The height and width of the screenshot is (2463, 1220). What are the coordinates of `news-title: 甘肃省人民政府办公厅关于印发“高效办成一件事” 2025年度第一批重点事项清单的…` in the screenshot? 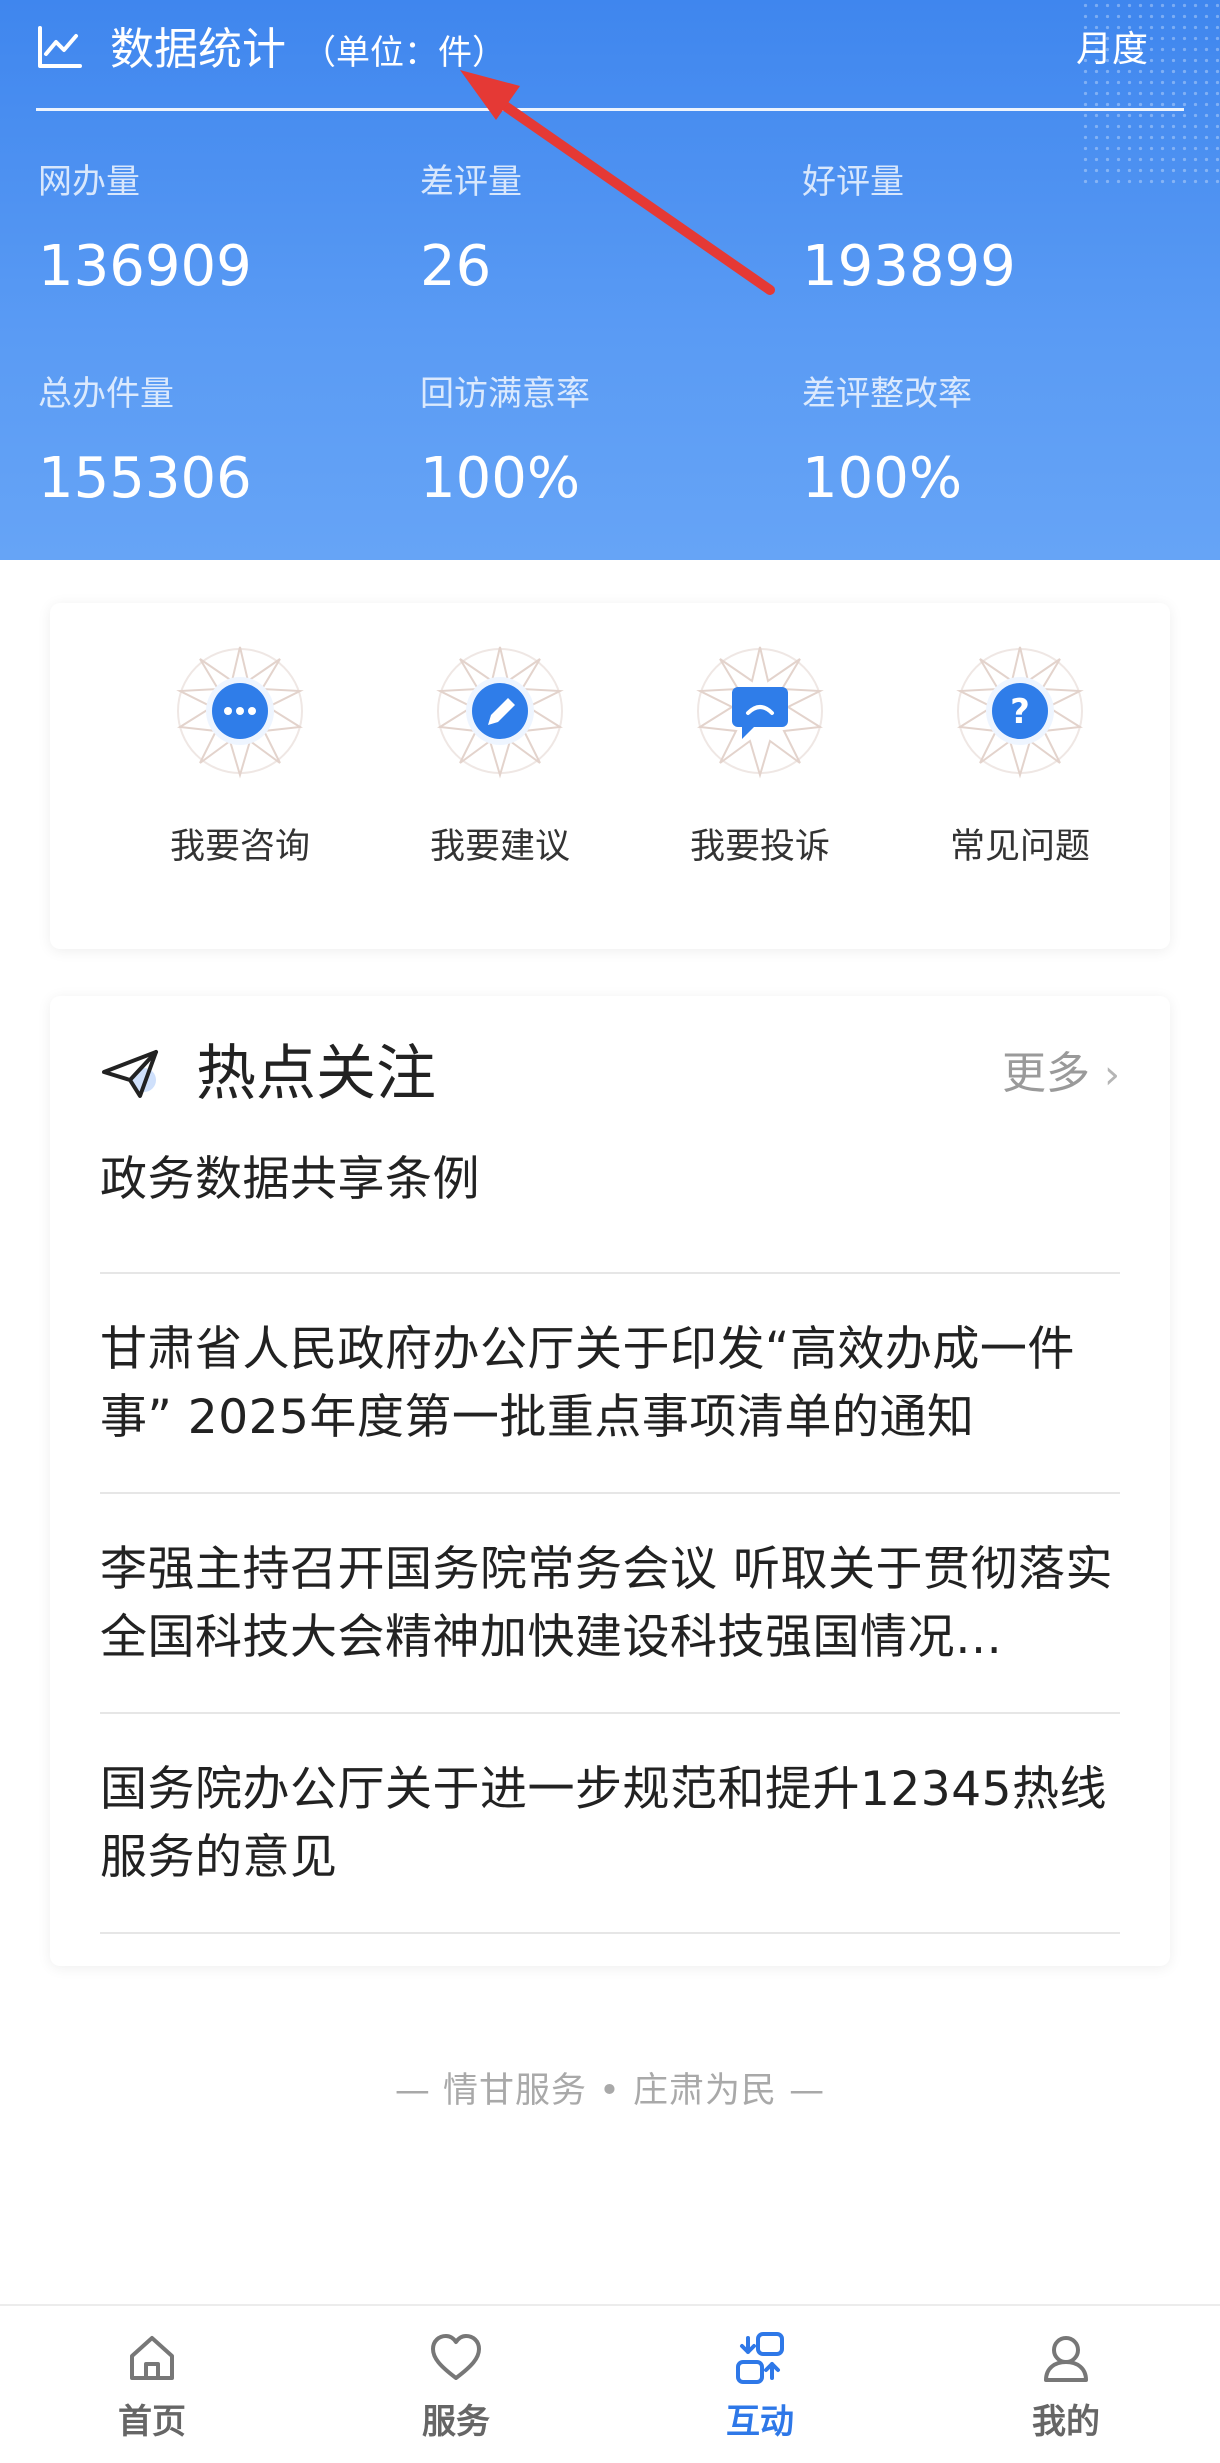 It's located at (587, 1383).